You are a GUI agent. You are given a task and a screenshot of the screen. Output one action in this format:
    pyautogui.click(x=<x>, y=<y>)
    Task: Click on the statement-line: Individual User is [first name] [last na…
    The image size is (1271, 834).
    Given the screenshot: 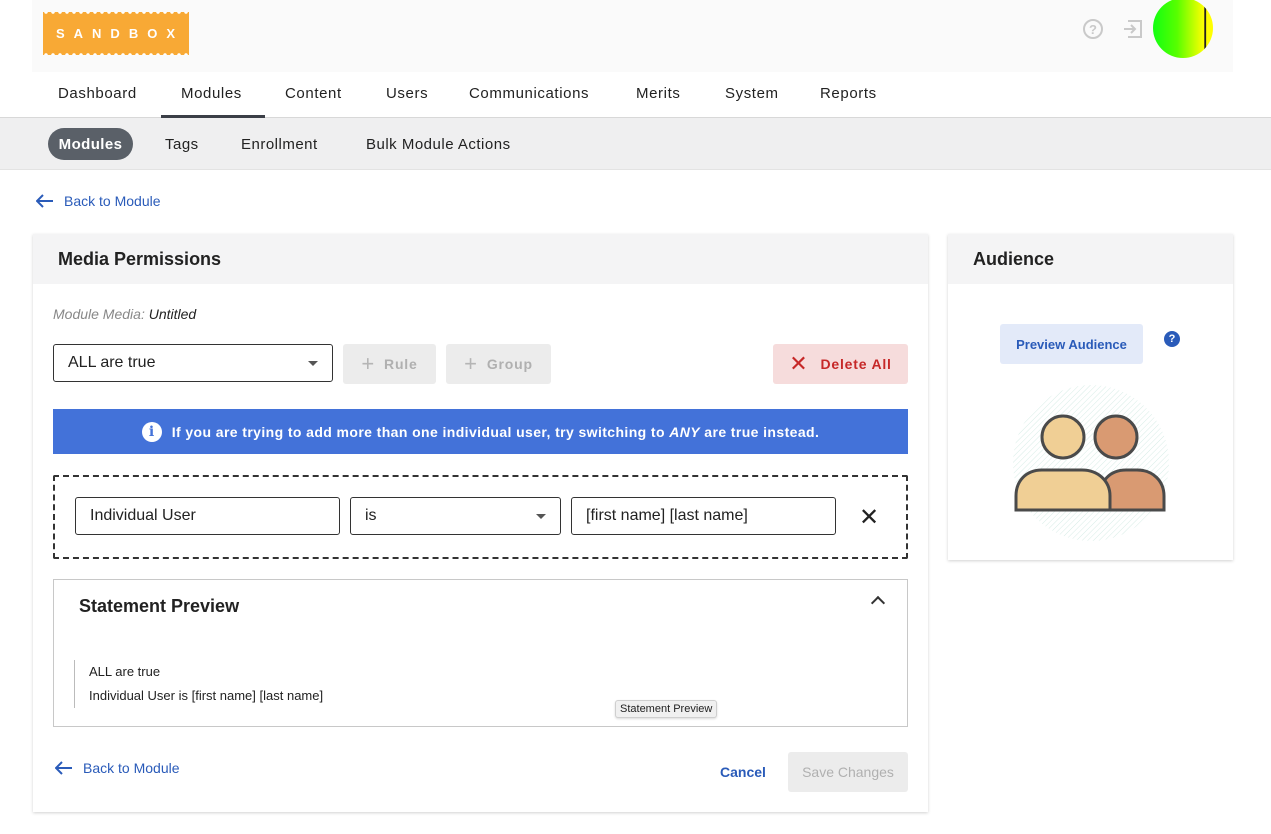 What is the action you would take?
    pyautogui.click(x=206, y=695)
    